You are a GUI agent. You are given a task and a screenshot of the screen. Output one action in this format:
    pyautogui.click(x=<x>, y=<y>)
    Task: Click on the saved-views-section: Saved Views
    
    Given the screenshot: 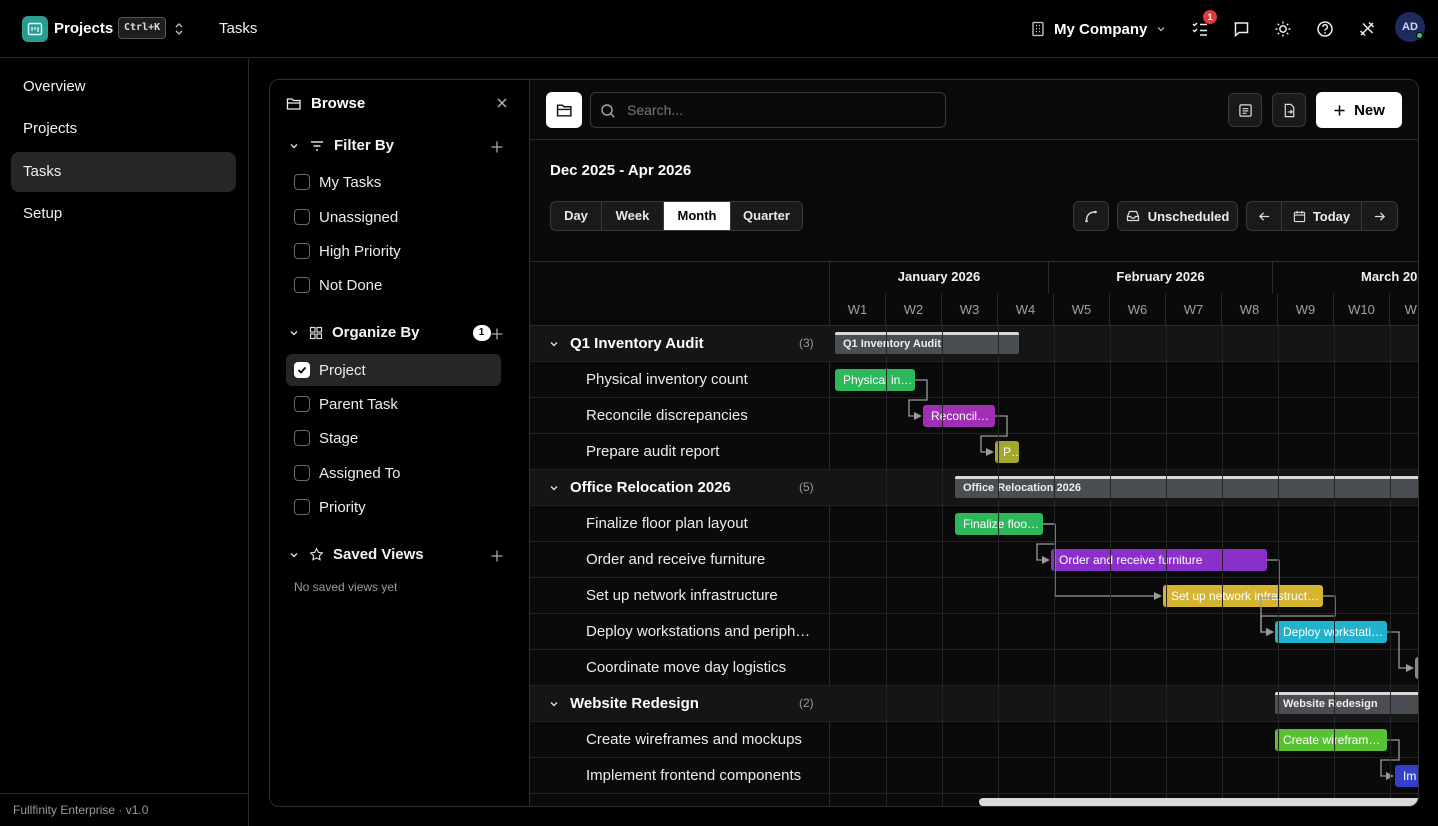 What is the action you would take?
    pyautogui.click(x=356, y=554)
    